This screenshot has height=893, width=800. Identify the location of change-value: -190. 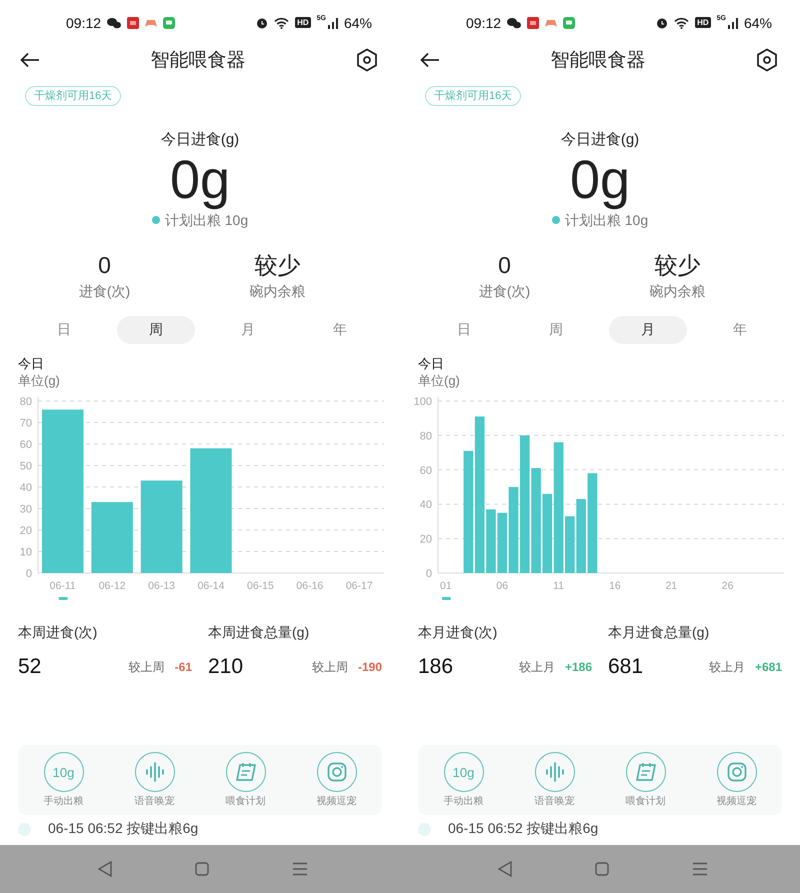
(370, 667).